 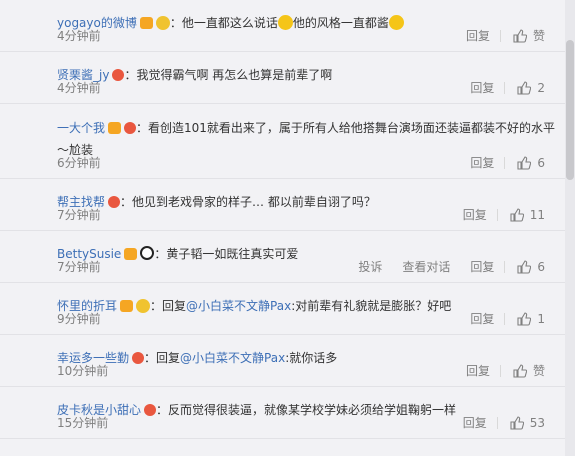 What do you see at coordinates (282, 205) in the screenshot?
I see `comment-item: 帮主找帮 ：他见到老戏骨家的样子… 都以前辈自诩了吗？ 7分钟前 回复 11` at bounding box center [282, 205].